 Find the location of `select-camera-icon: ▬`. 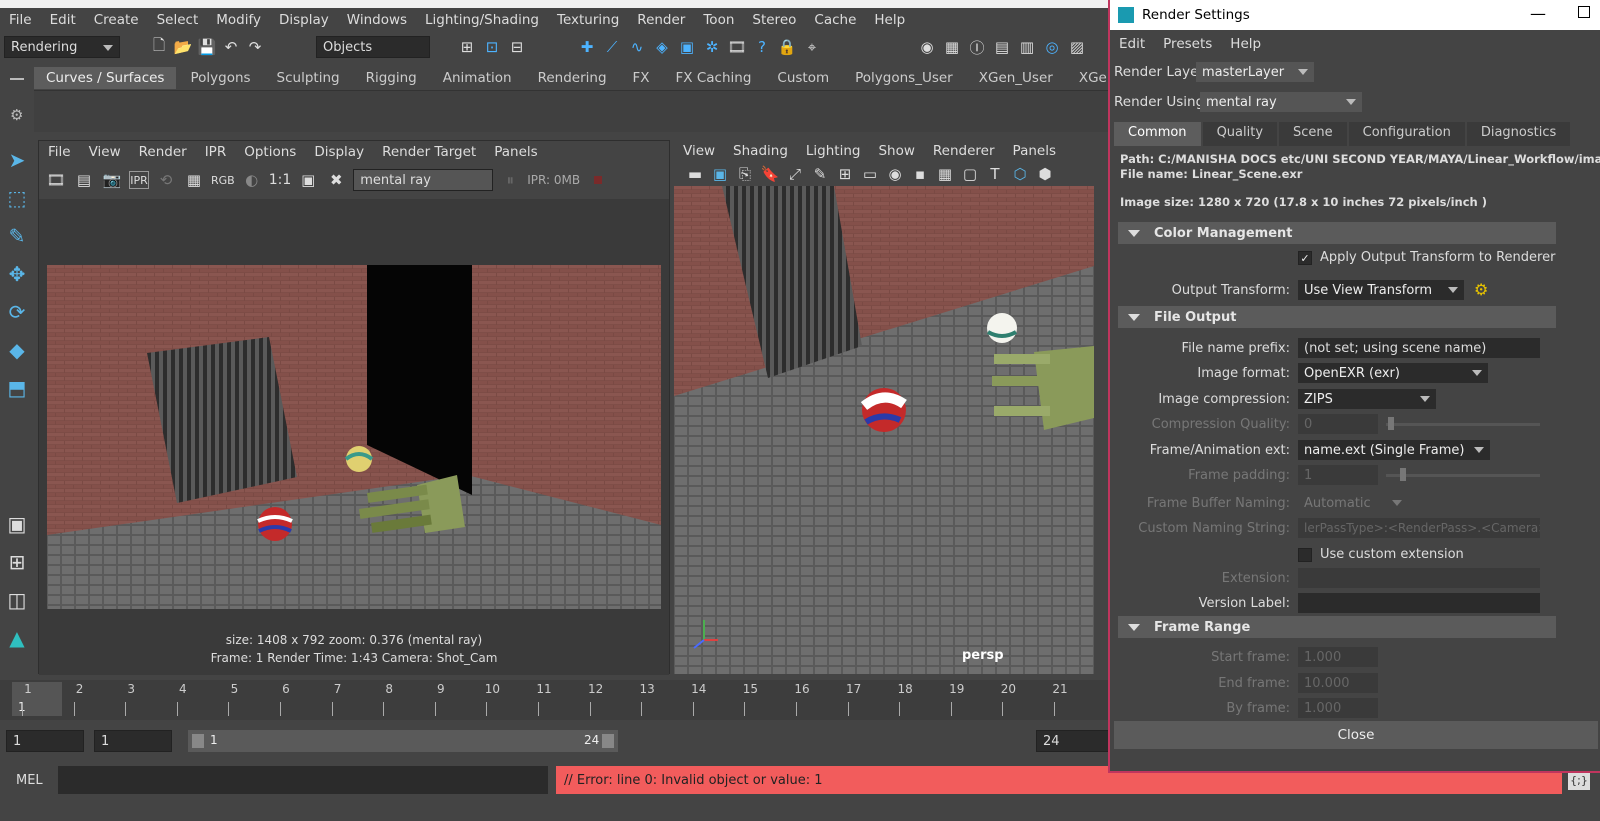

select-camera-icon: ▬ is located at coordinates (695, 174).